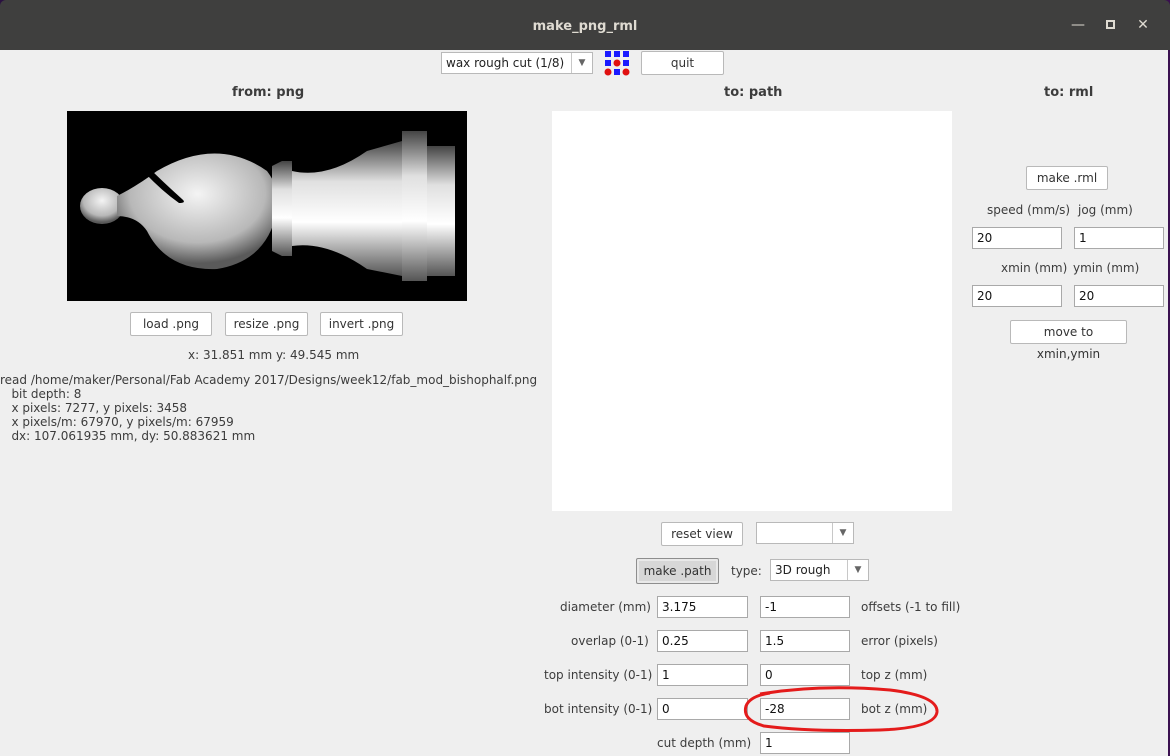 The image size is (1170, 756). What do you see at coordinates (805, 675) in the screenshot?
I see `top-z-field: 0` at bounding box center [805, 675].